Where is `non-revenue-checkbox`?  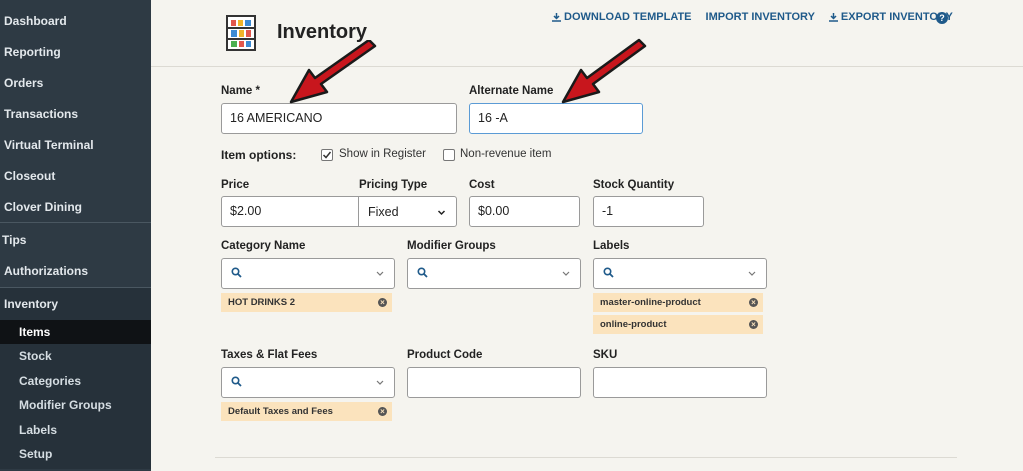 non-revenue-checkbox is located at coordinates (449, 155).